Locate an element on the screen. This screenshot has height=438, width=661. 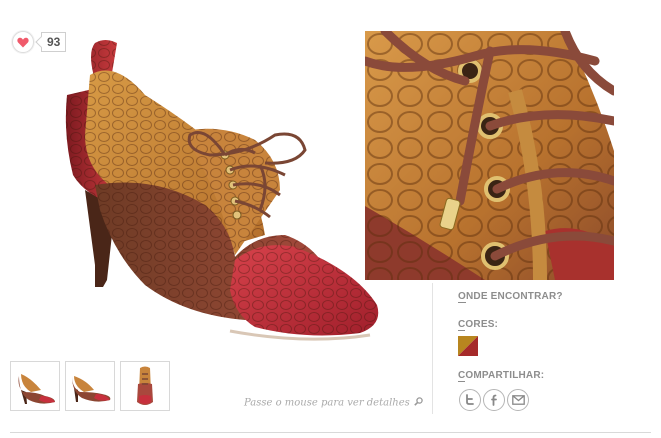
share-label: COMPARTILHAR: is located at coordinates (501, 376).